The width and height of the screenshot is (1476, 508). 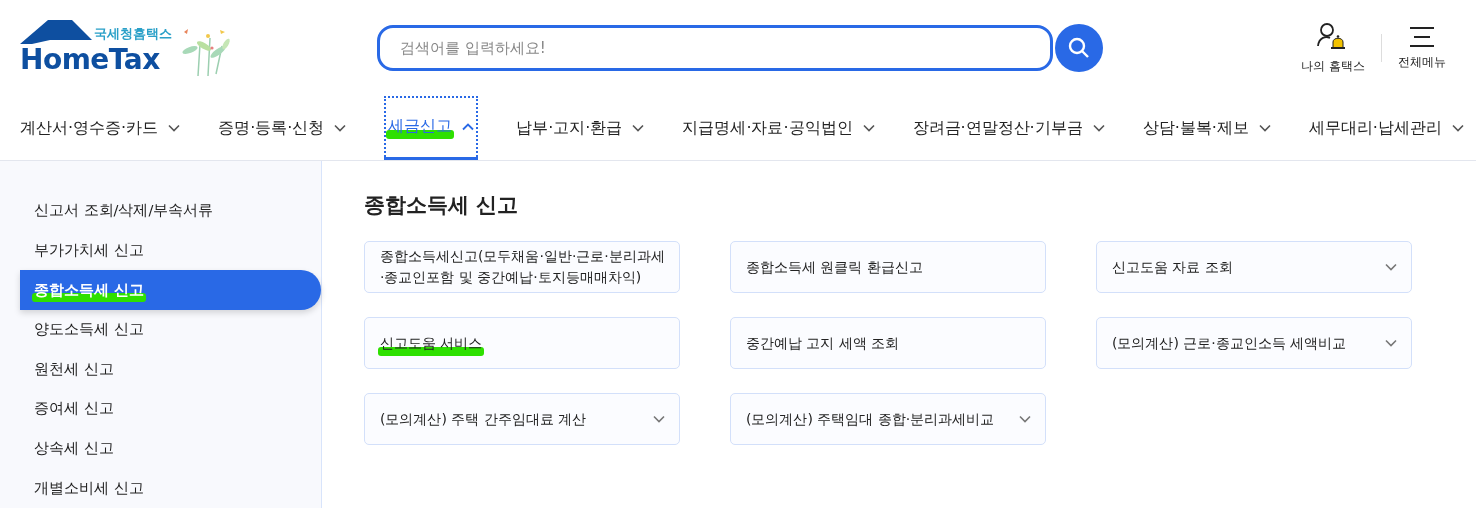 What do you see at coordinates (1333, 48) in the screenshot?
I see `header-link: 나의 홈택스` at bounding box center [1333, 48].